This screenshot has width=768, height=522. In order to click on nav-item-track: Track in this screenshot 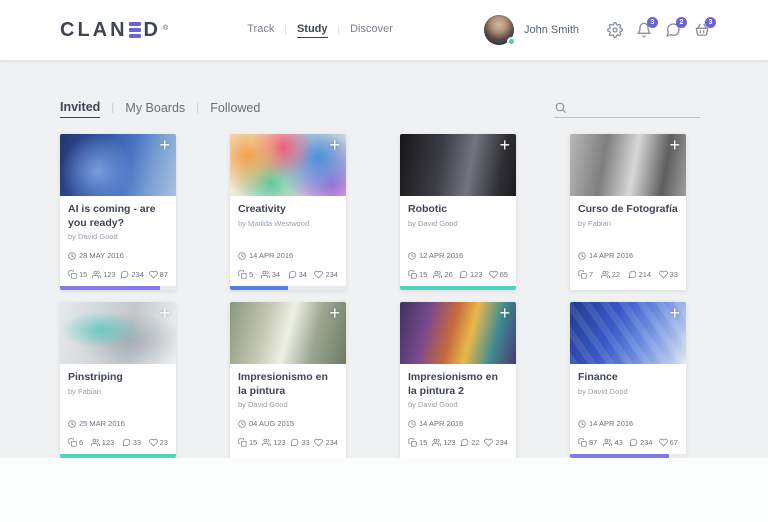, I will do `click(260, 30)`.